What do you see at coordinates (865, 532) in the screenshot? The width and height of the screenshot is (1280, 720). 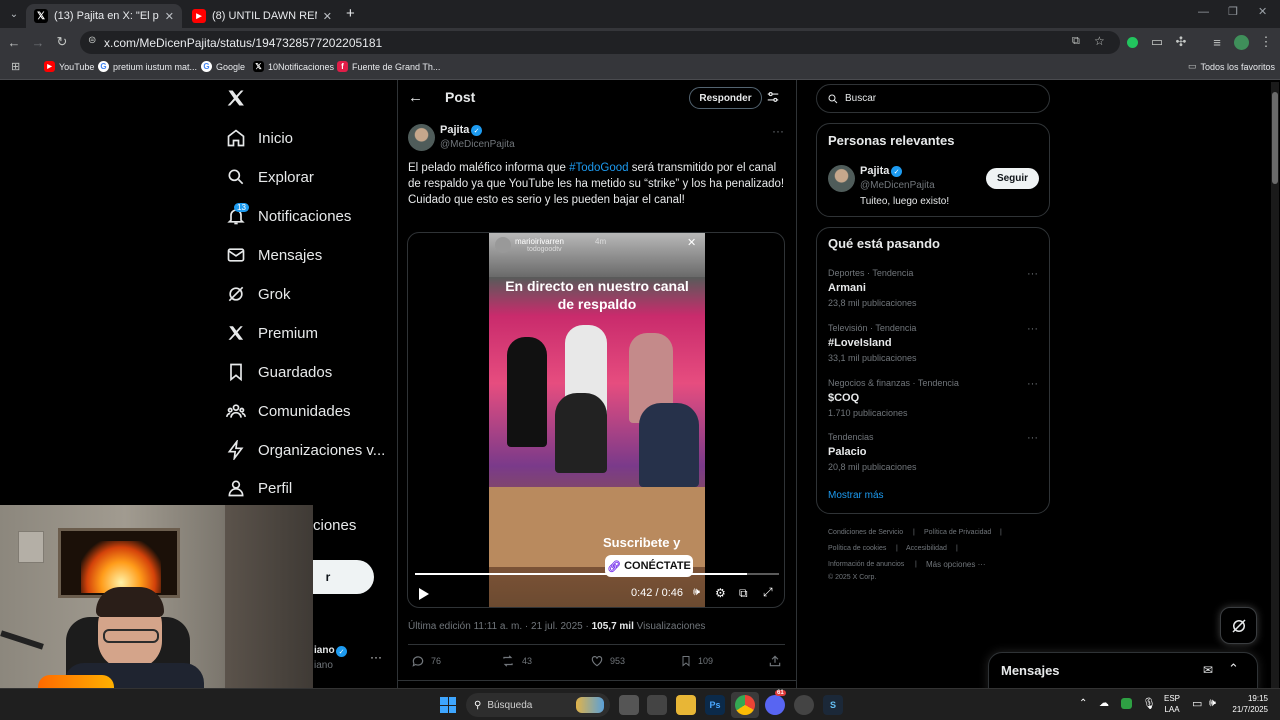 I see `footer-terms: Condiciones de Servicio` at bounding box center [865, 532].